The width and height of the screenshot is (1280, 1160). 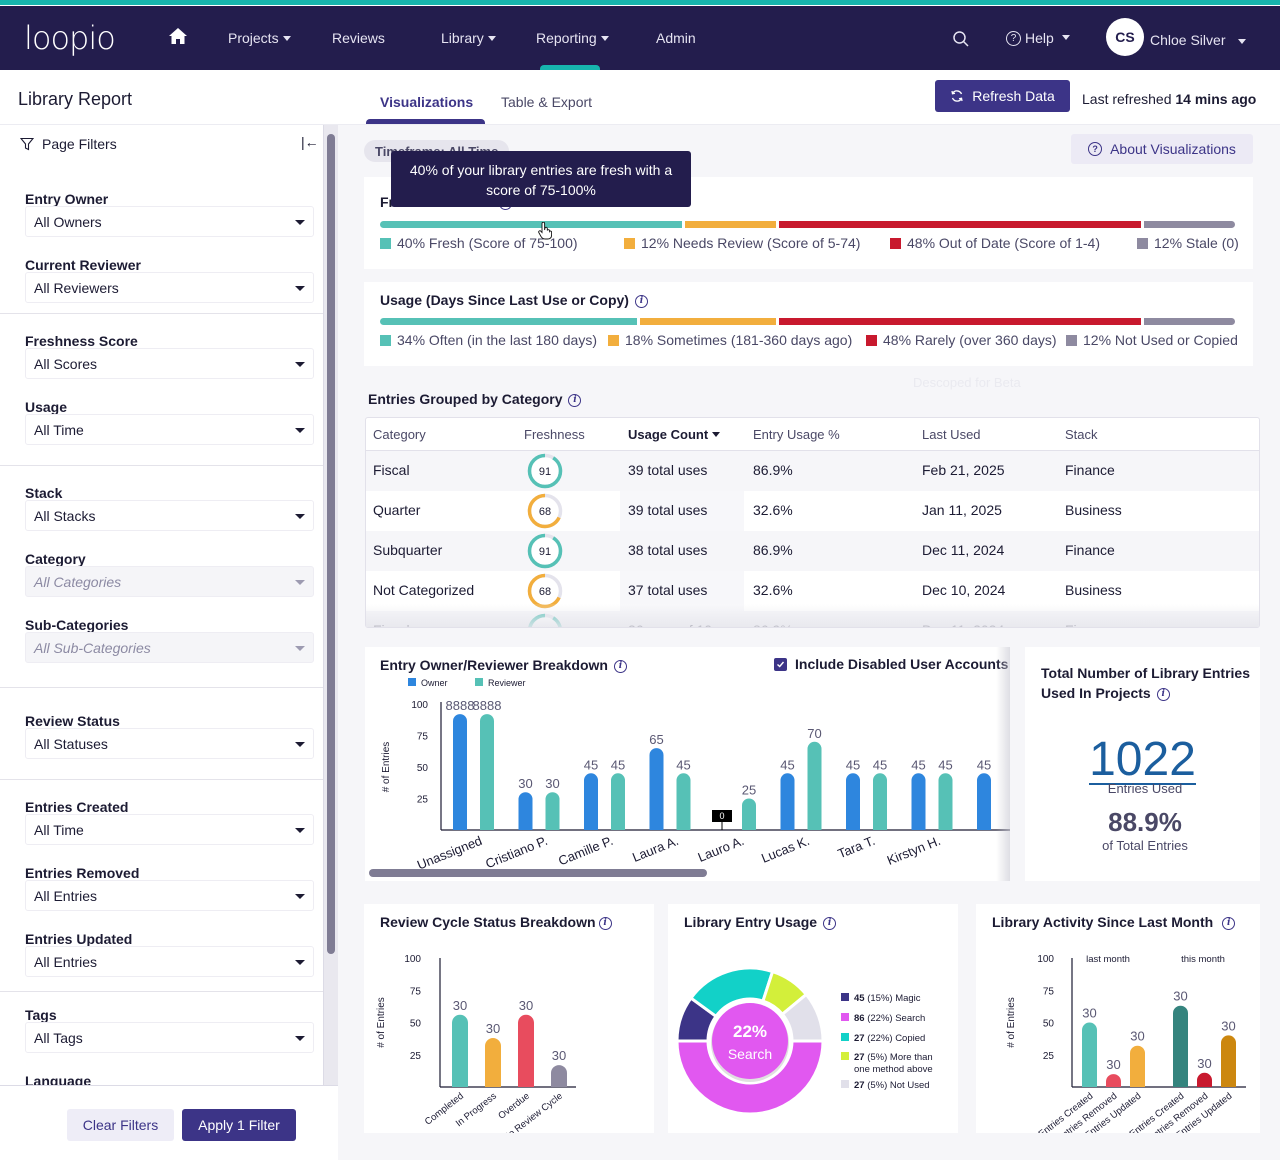 I want to click on refresh-data-button: Refresh Data, so click(x=1002, y=96).